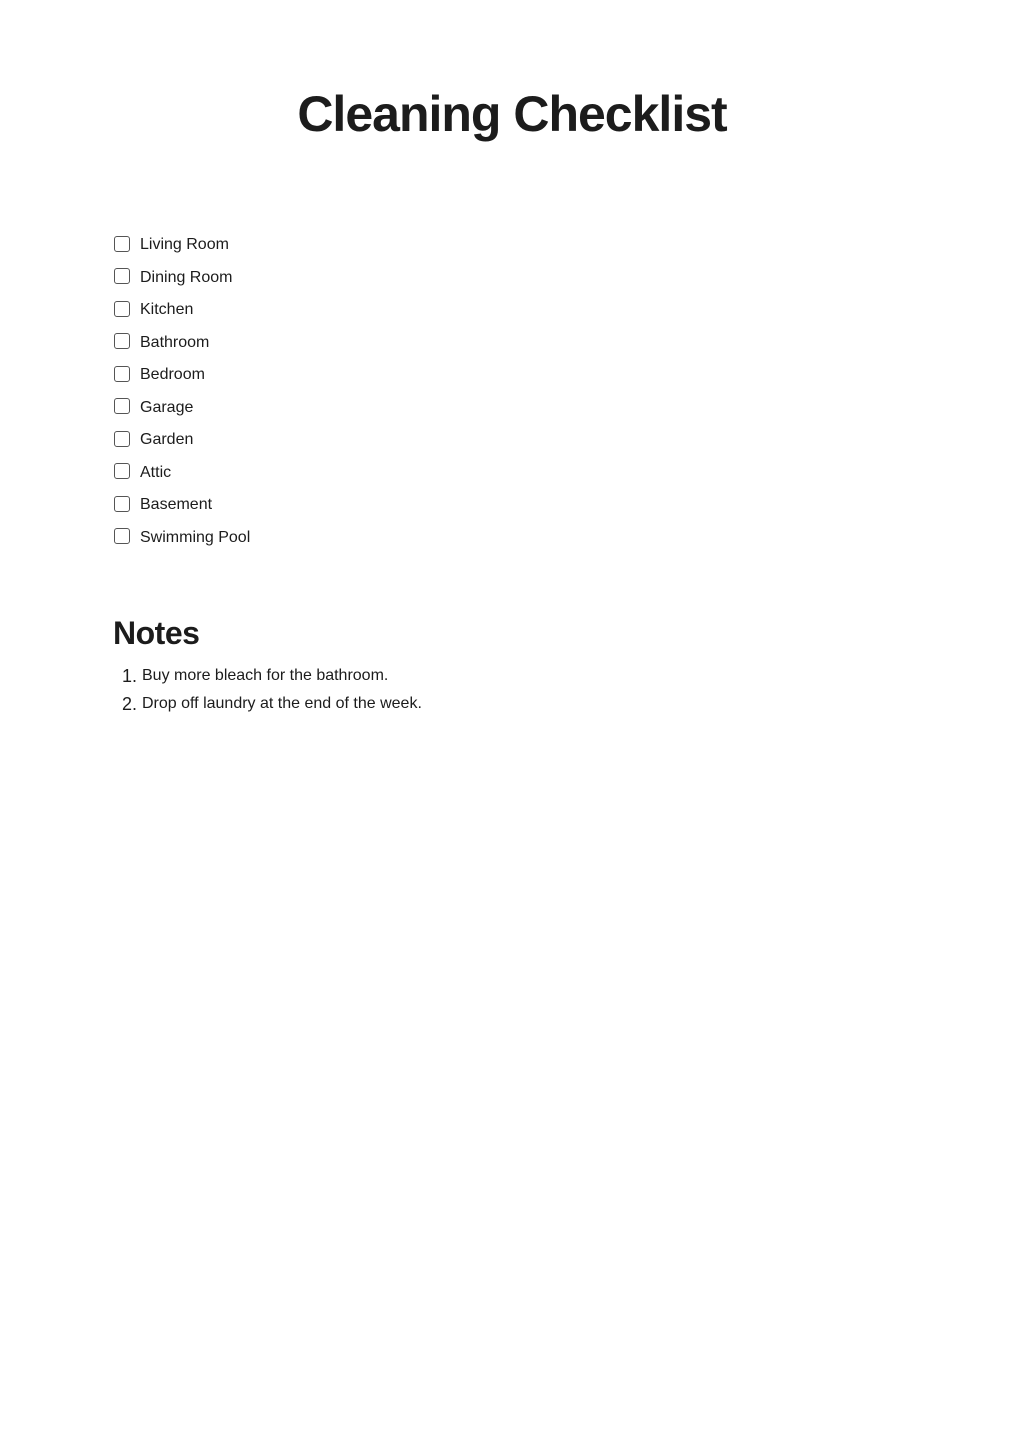 Image resolution: width=1024 pixels, height=1446 pixels. What do you see at coordinates (512, 114) in the screenshot?
I see `page-title: Cleaning Checklist` at bounding box center [512, 114].